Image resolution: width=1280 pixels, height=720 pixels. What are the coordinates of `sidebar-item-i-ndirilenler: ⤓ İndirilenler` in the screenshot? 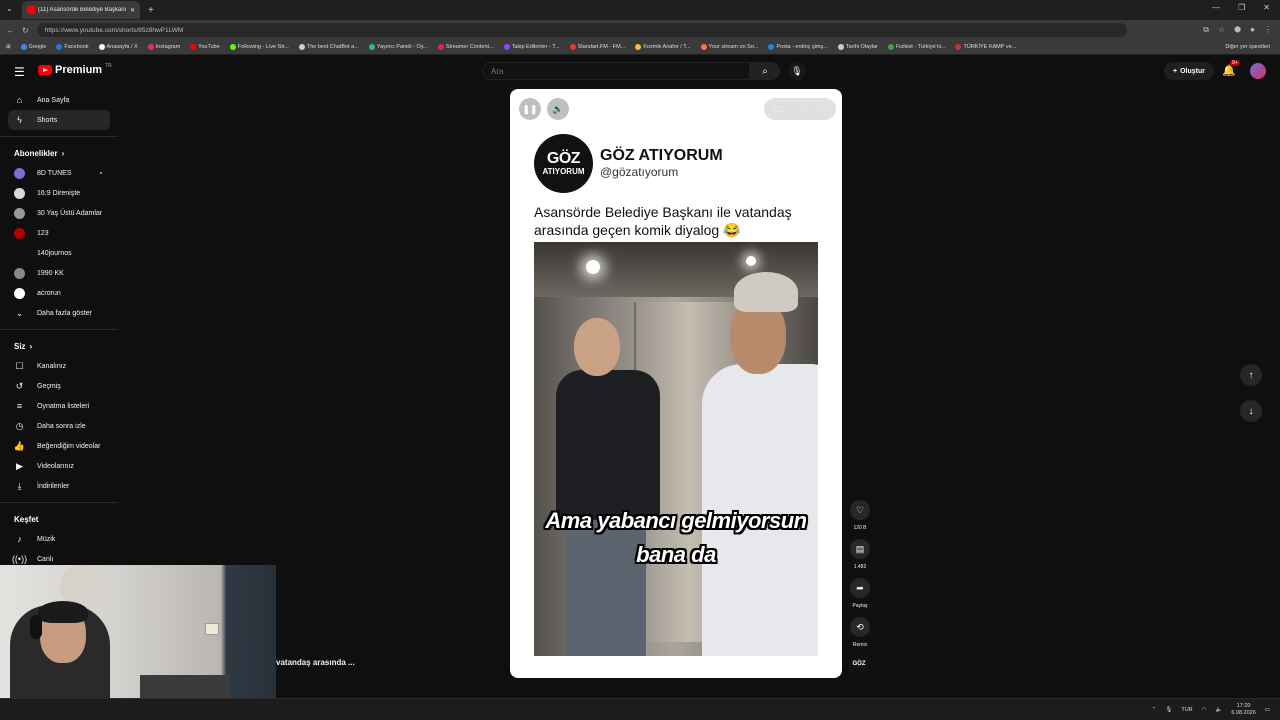 It's located at (59, 486).